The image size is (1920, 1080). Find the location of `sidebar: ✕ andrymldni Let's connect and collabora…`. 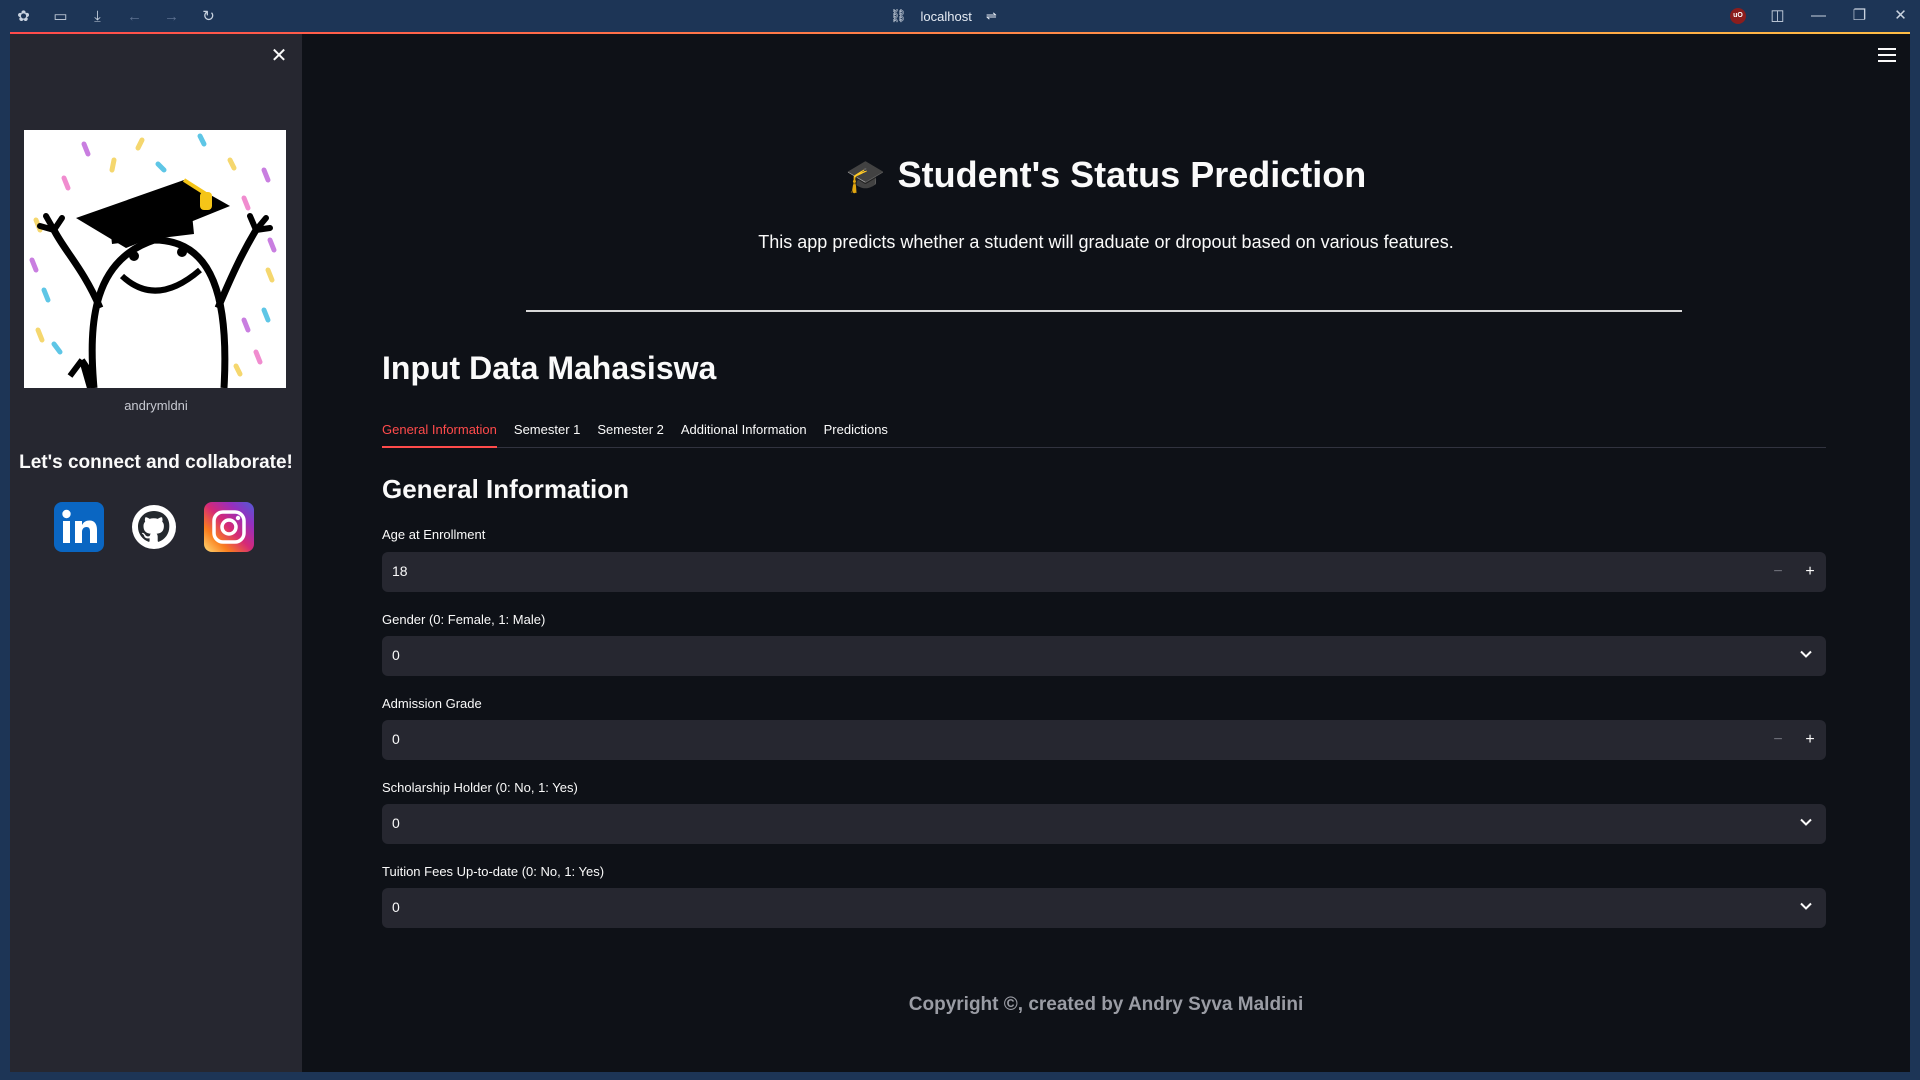

sidebar: ✕ andrymldni Let's connect and collabora… is located at coordinates (156, 553).